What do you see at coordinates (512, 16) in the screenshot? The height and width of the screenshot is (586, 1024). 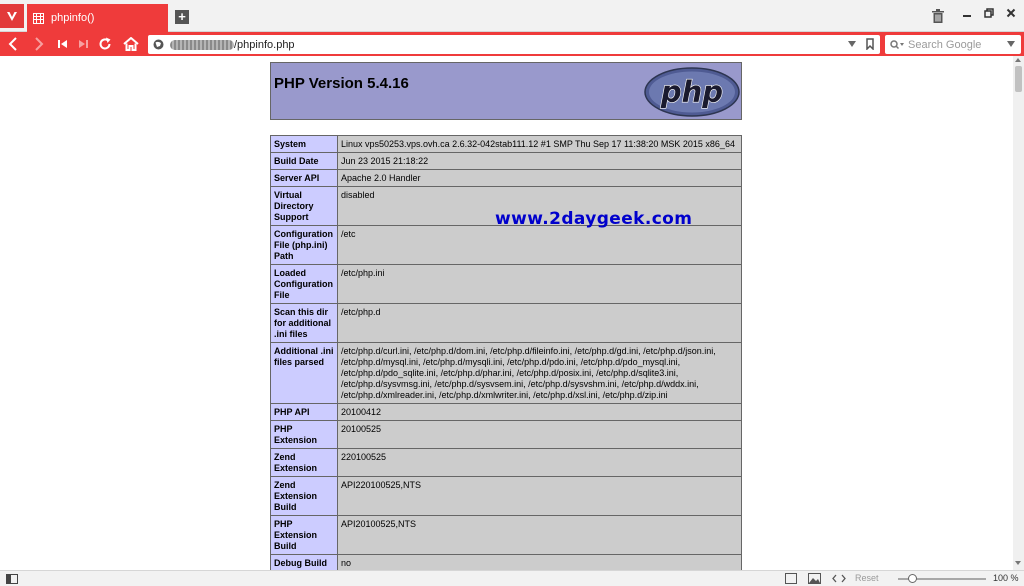 I see `tab-bar: phpinfo() +` at bounding box center [512, 16].